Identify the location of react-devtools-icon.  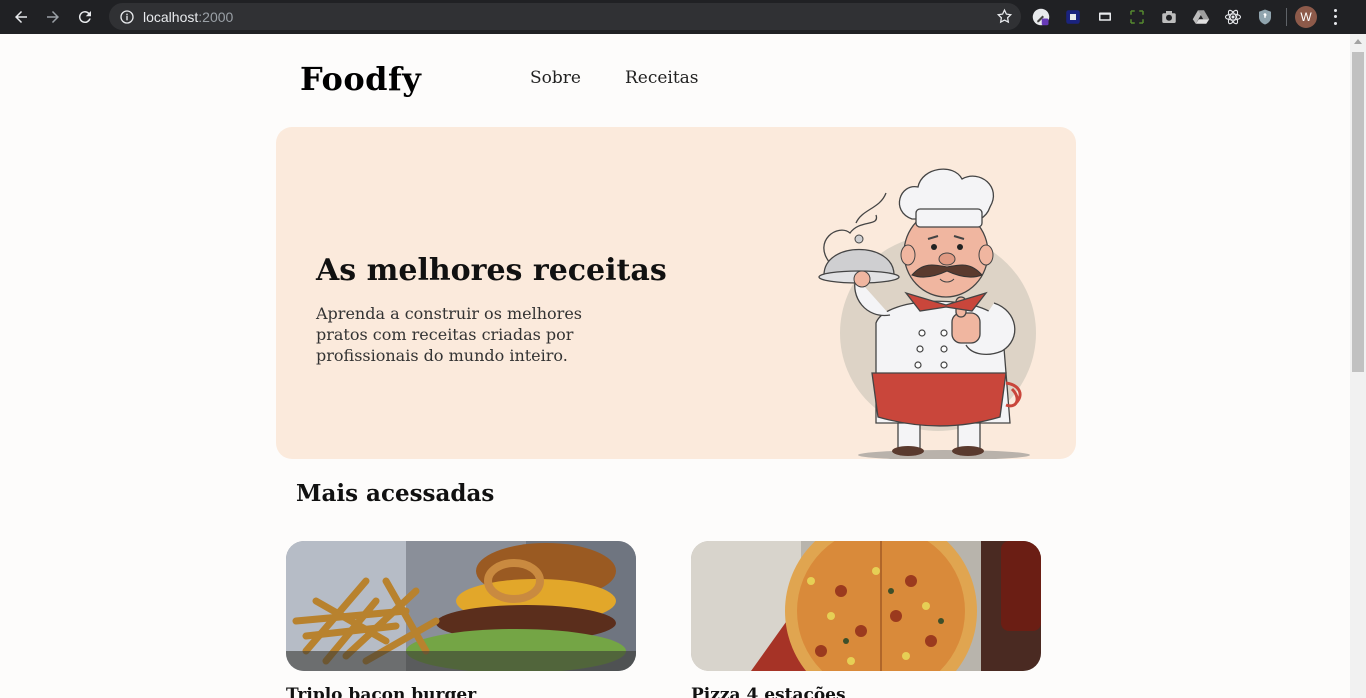
(1233, 17).